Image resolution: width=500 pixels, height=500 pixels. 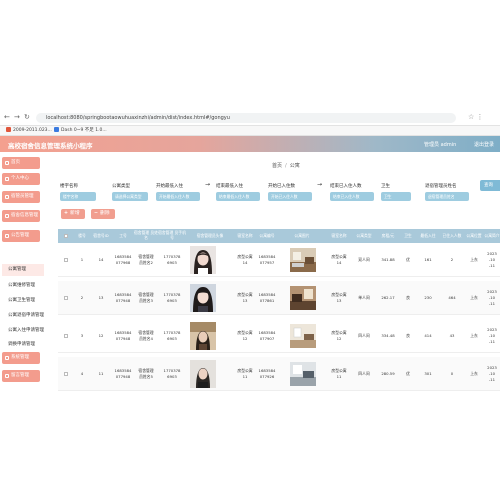 I want to click on column-header: 卫生, so click(x=408, y=235).